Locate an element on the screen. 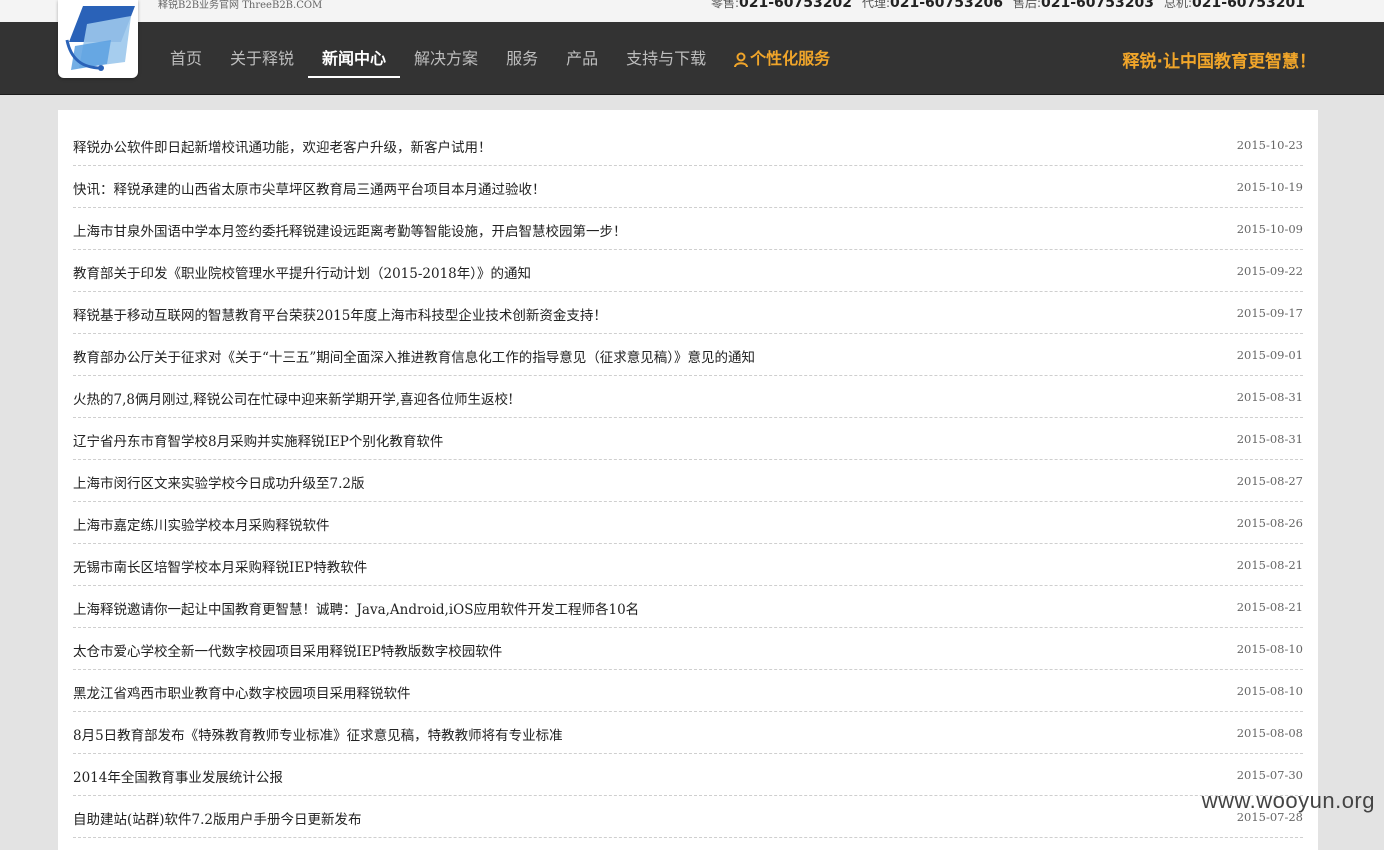 The image size is (1384, 850). phone-item: 总机:021-60753201 is located at coordinates (1234, 5).